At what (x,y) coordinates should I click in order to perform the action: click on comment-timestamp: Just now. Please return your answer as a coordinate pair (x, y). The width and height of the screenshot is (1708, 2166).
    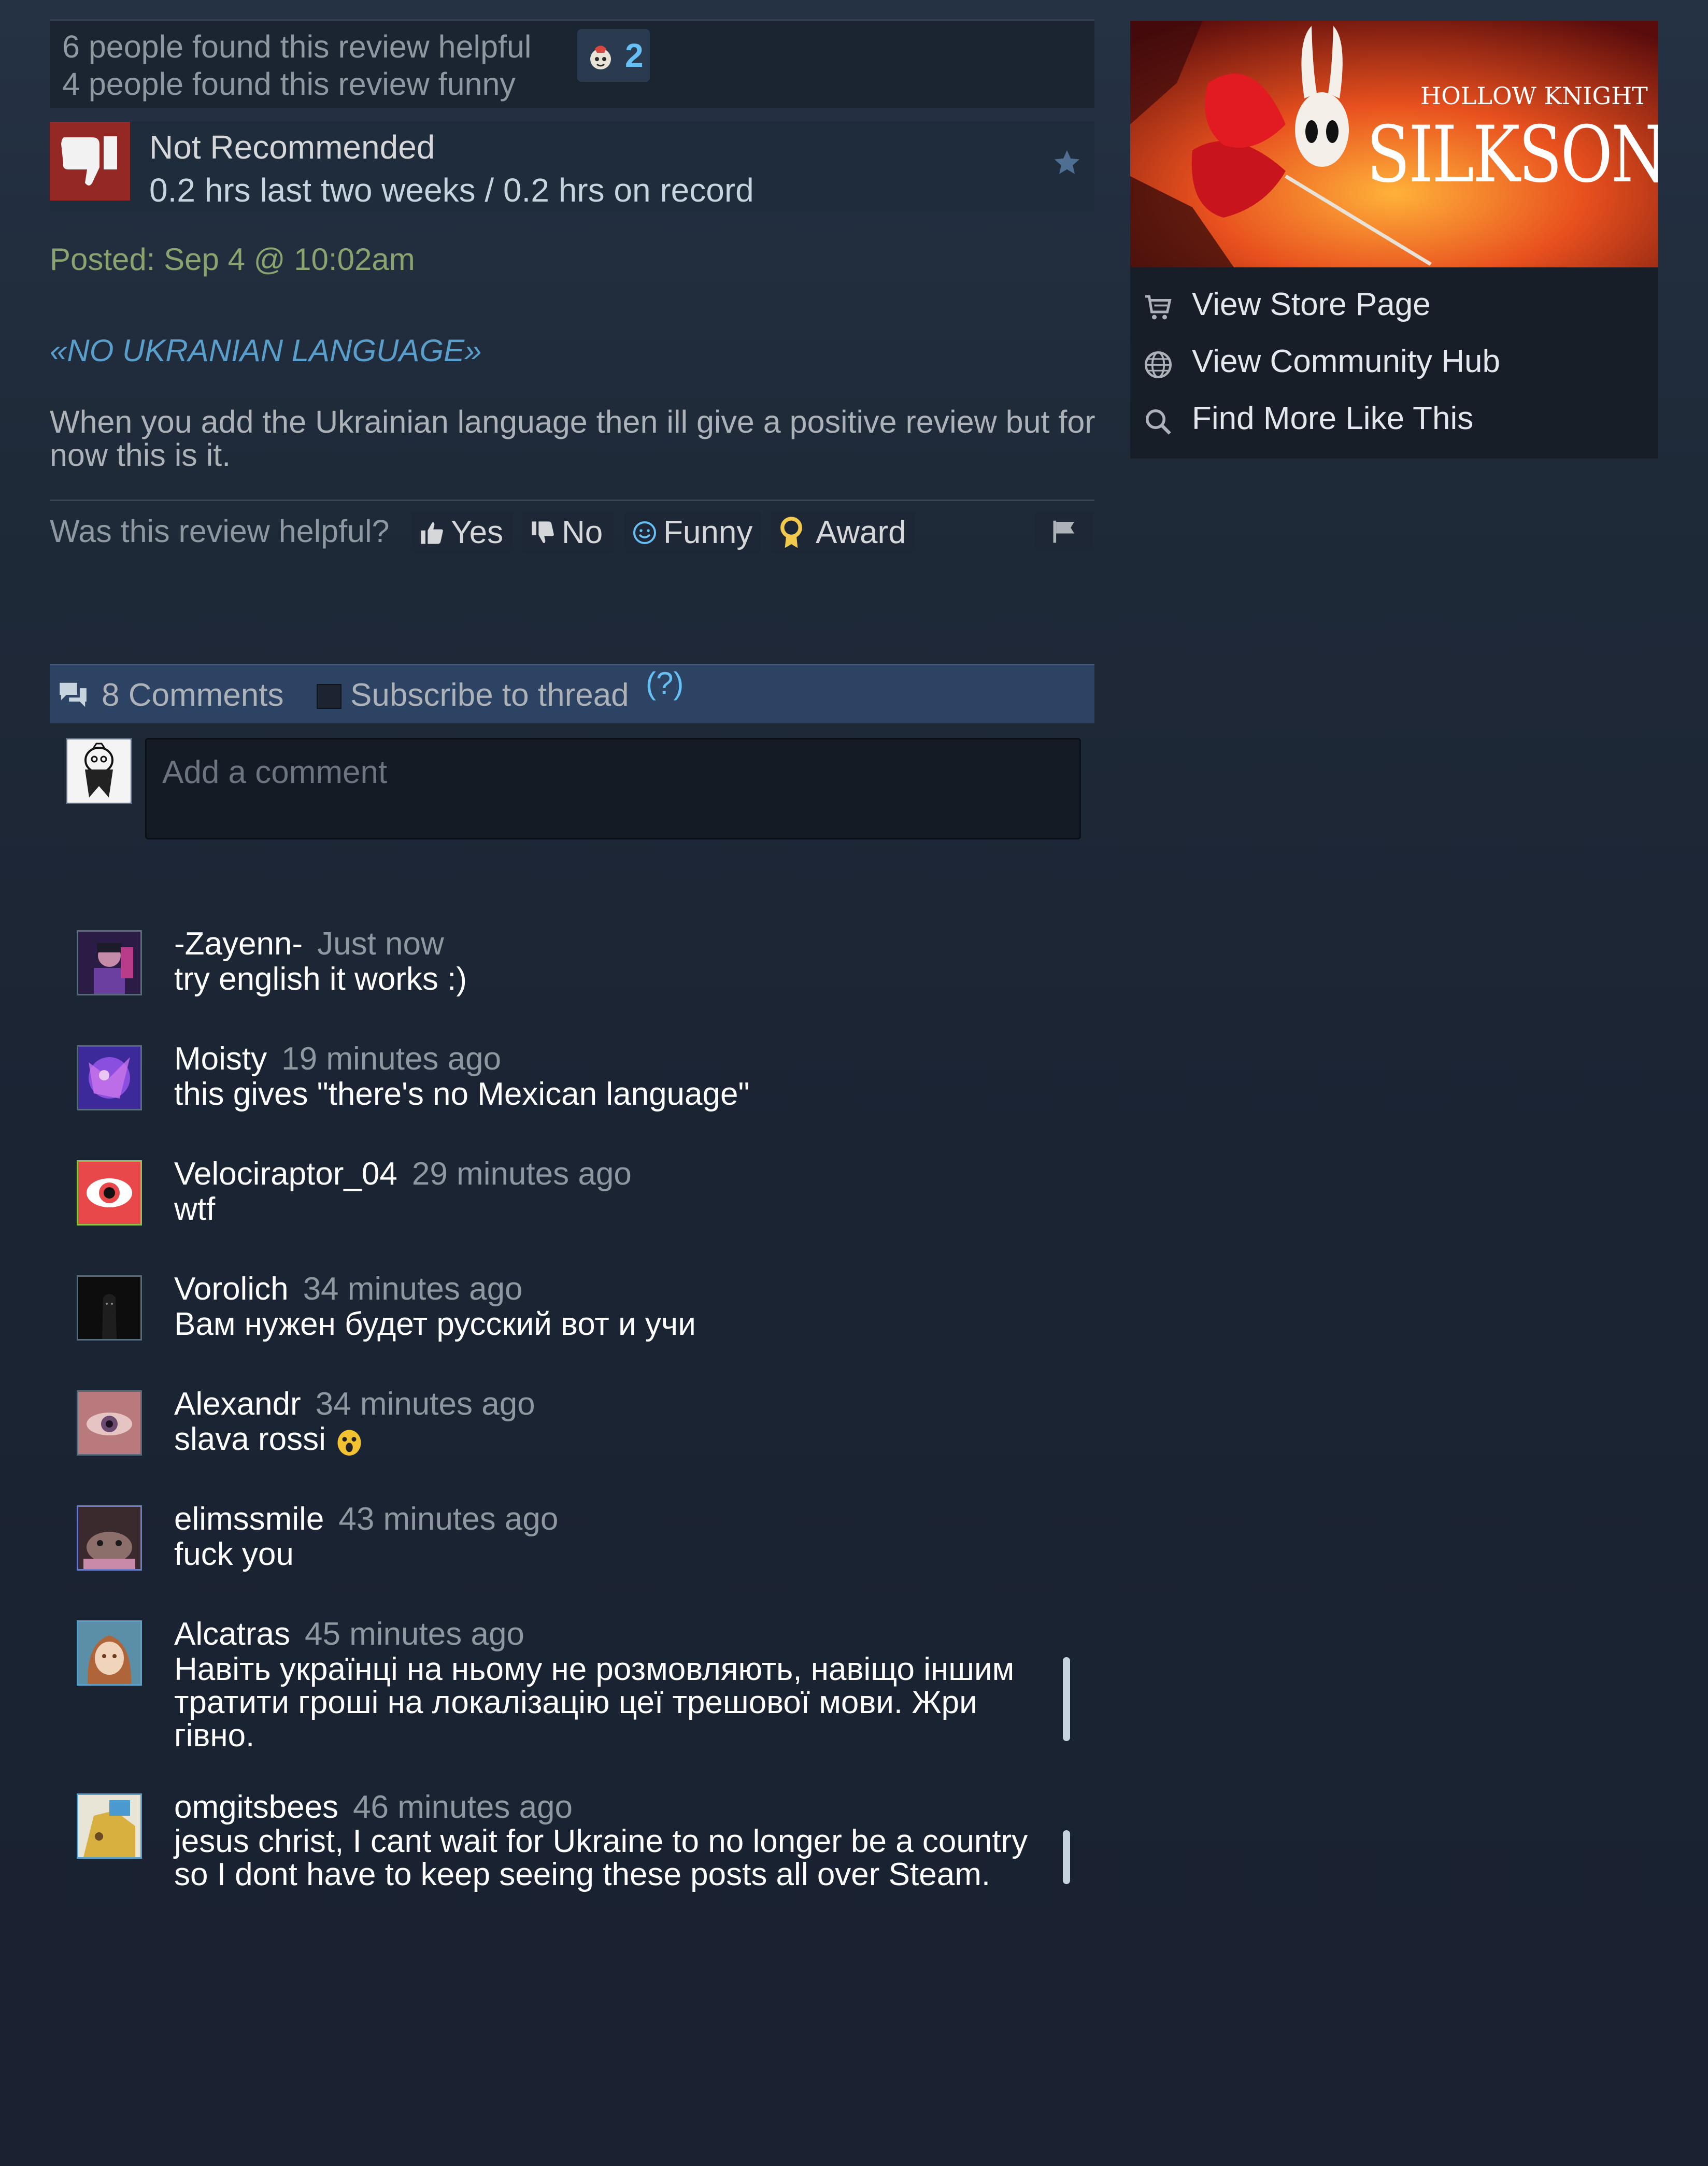
    Looking at the image, I should click on (380, 944).